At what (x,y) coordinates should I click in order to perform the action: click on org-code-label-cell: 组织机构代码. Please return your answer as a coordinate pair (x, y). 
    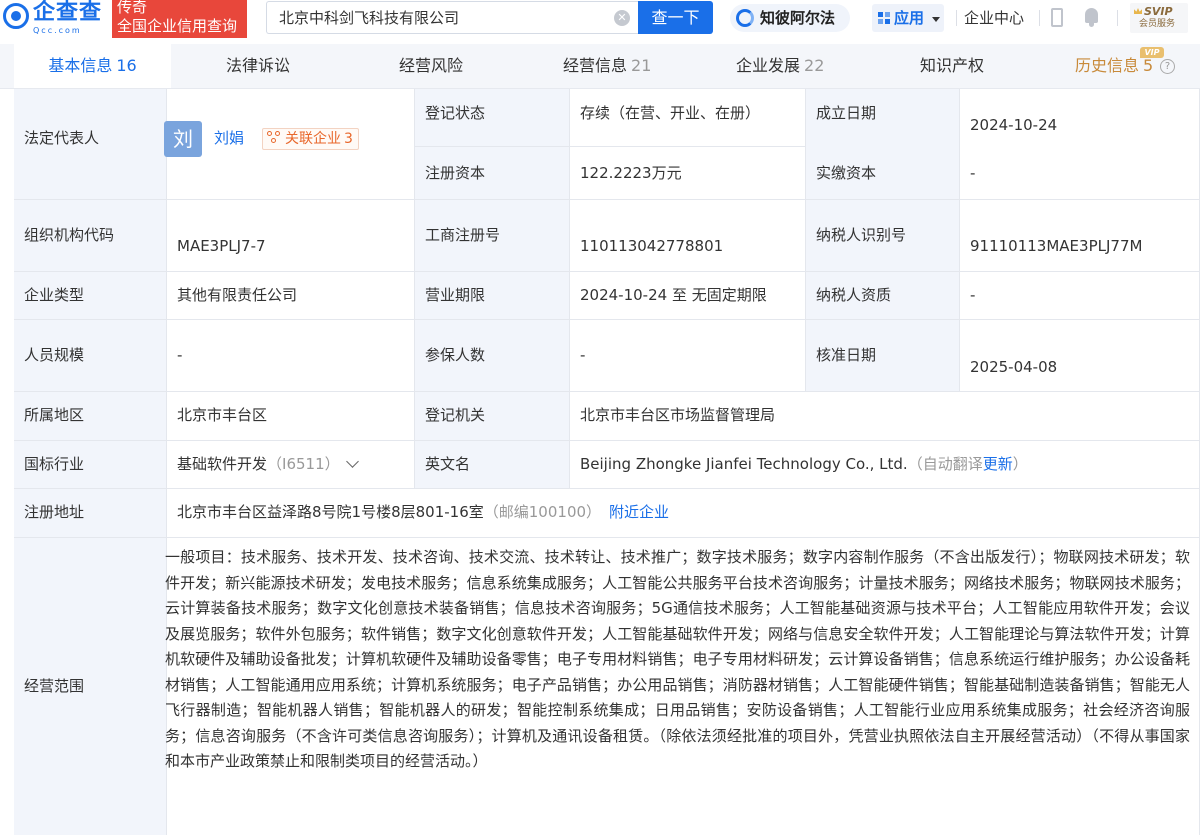
    Looking at the image, I should click on (90, 236).